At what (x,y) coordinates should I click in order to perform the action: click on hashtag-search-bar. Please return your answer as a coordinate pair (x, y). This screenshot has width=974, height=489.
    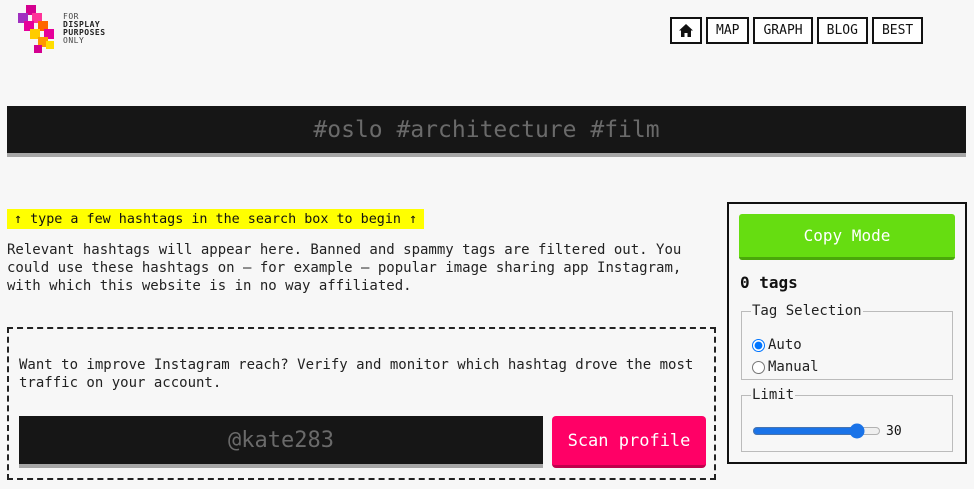
    Looking at the image, I should click on (486, 131).